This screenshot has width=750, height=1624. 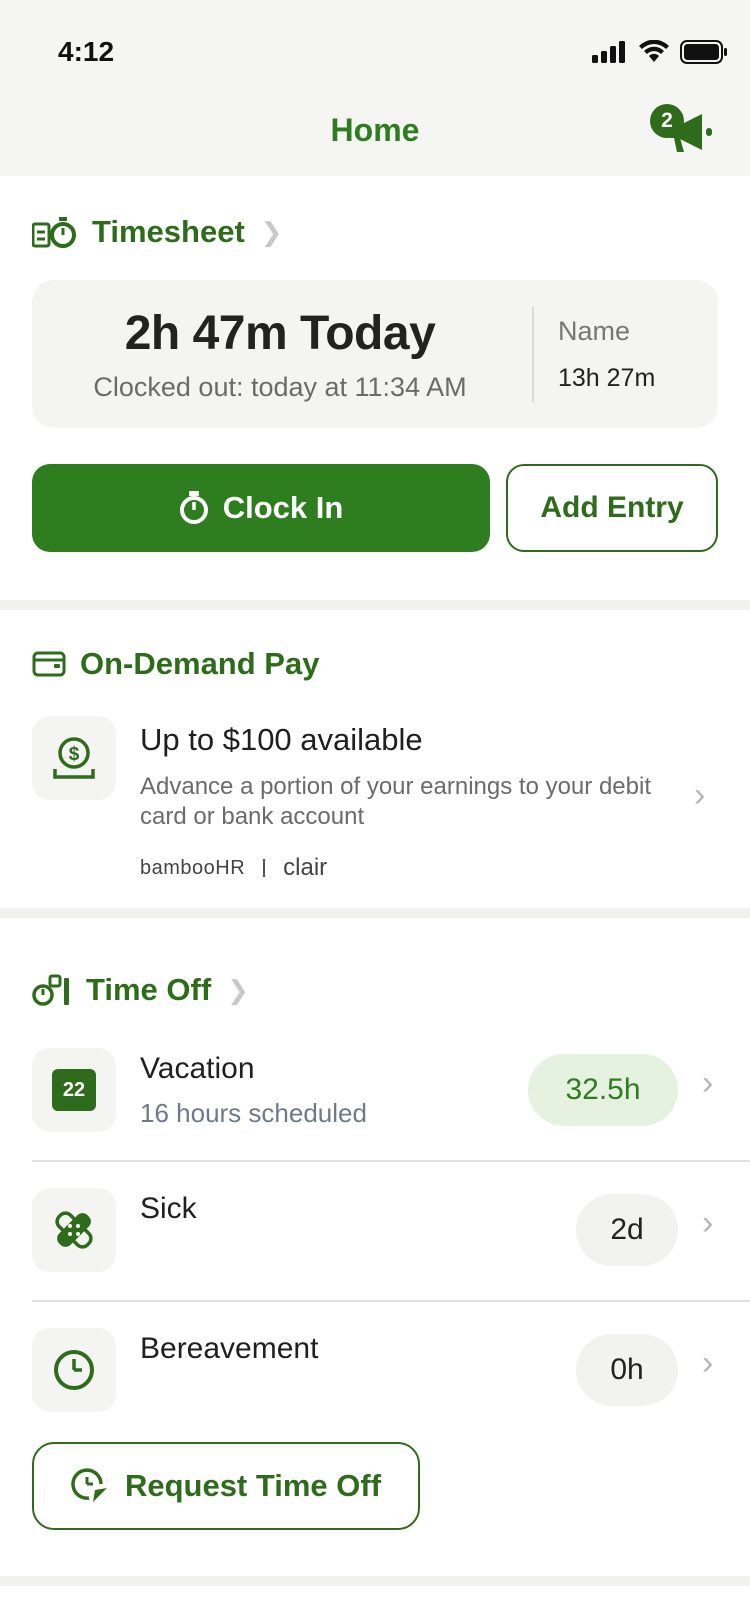 What do you see at coordinates (54, 232) in the screenshot?
I see `timesheet-icon` at bounding box center [54, 232].